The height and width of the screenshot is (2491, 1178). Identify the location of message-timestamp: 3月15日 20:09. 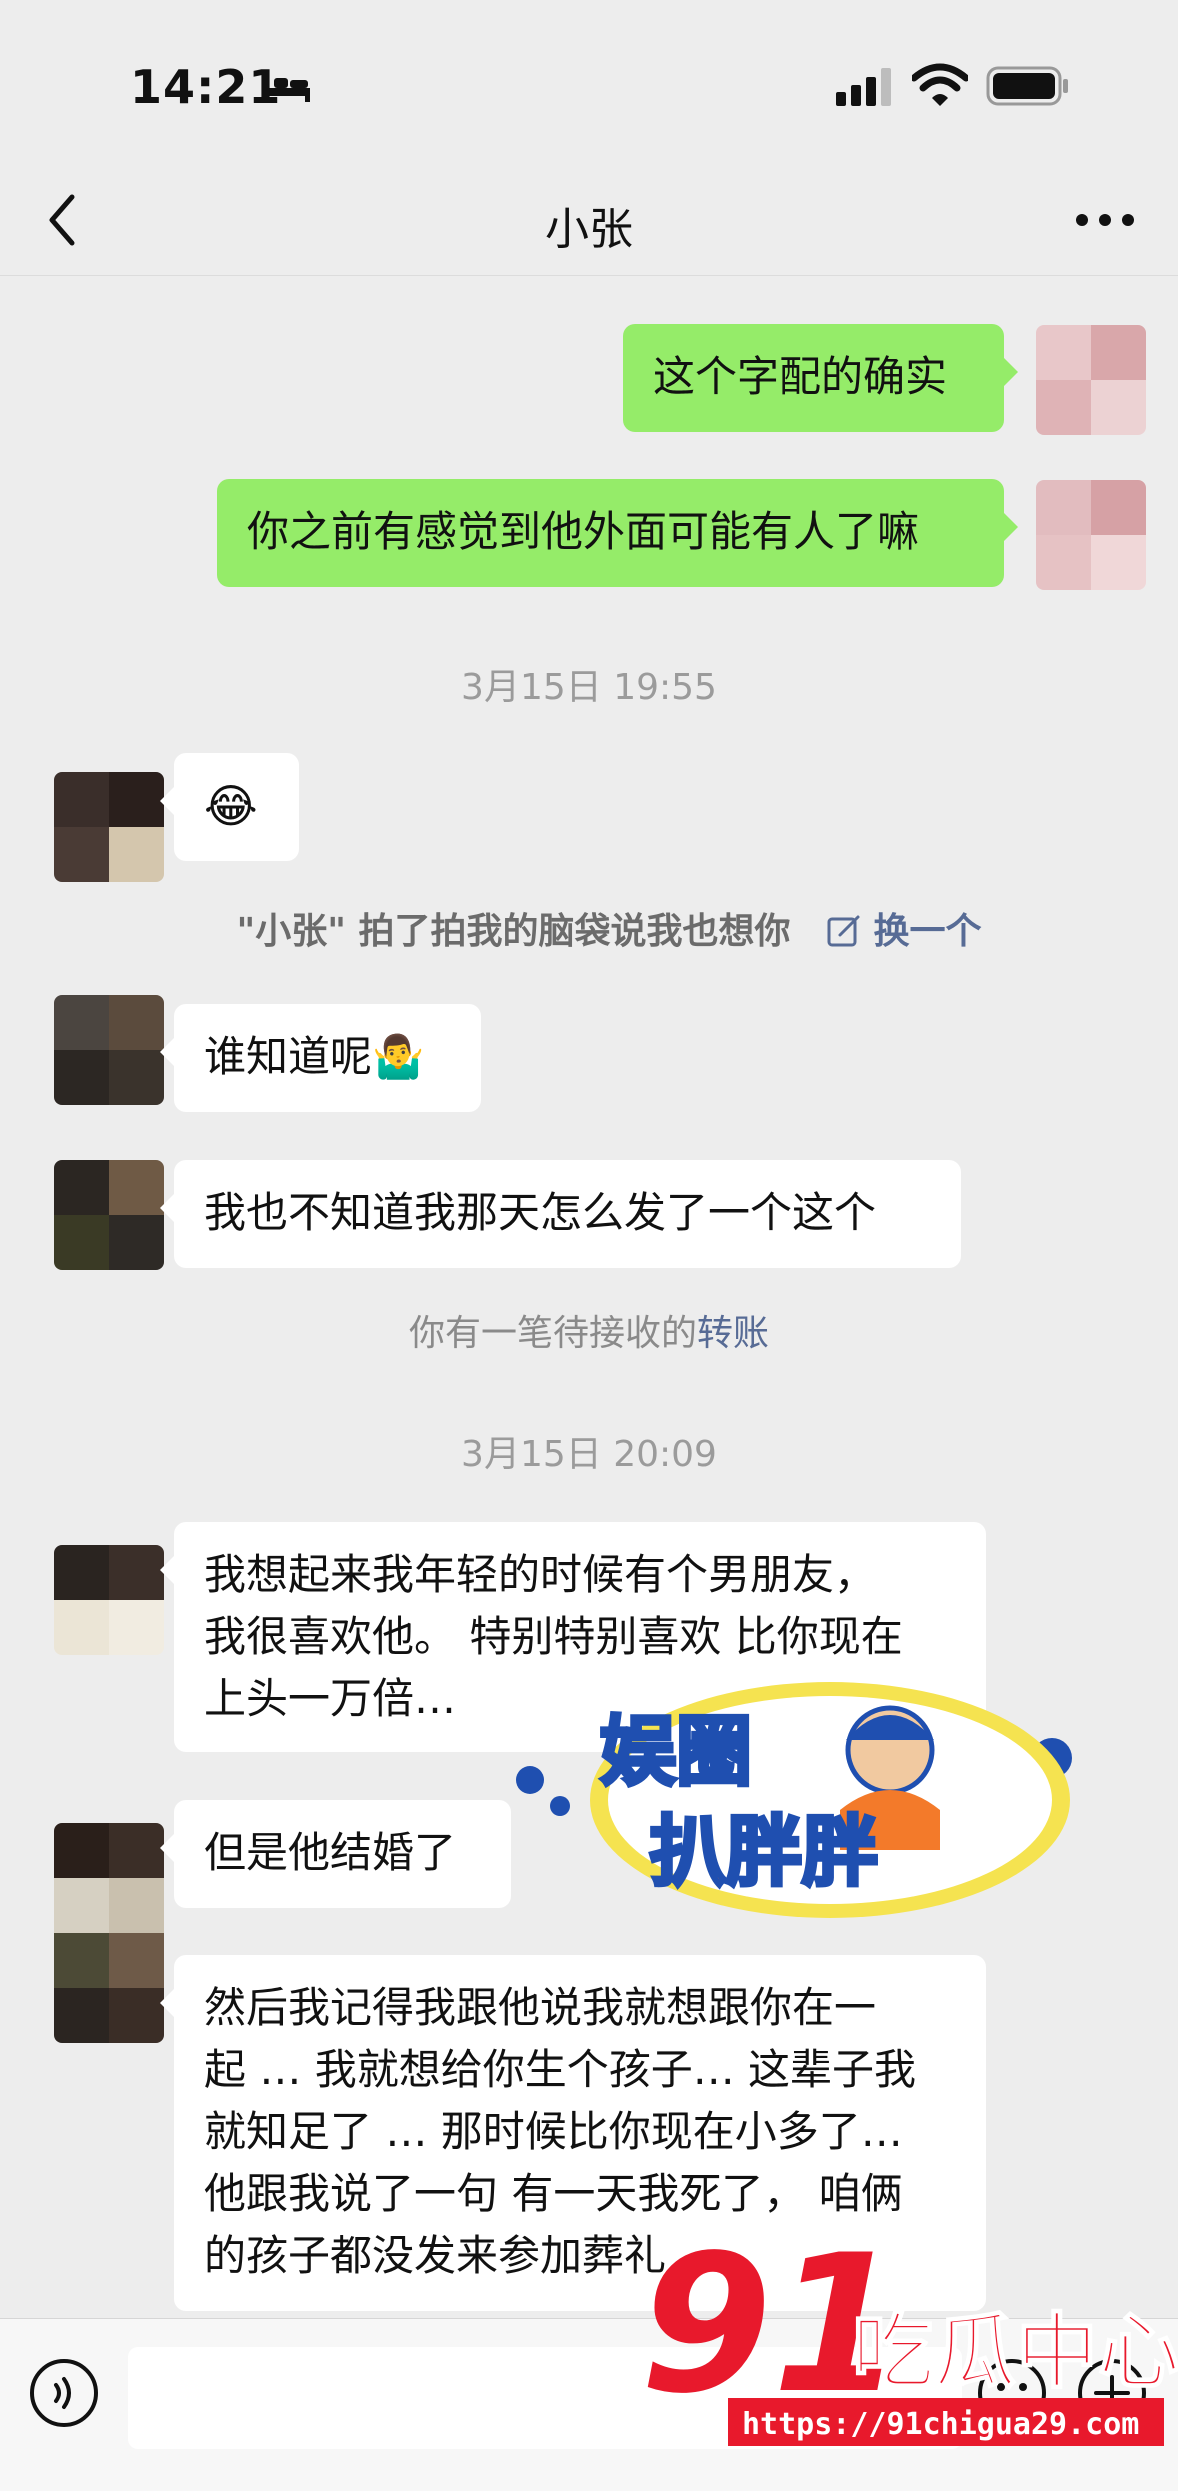
(589, 1454).